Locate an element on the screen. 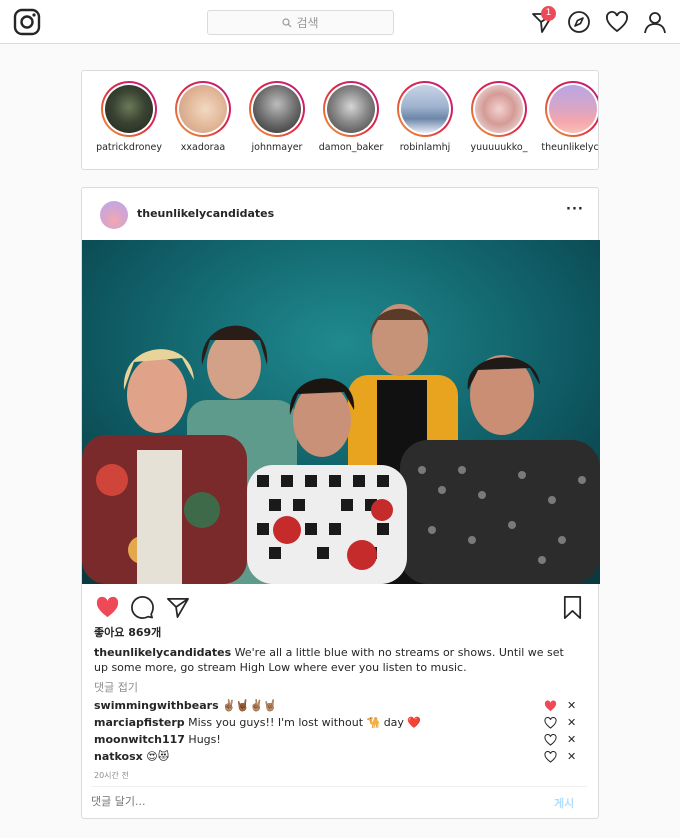  comment-username: marciapfisterp is located at coordinates (139, 722).